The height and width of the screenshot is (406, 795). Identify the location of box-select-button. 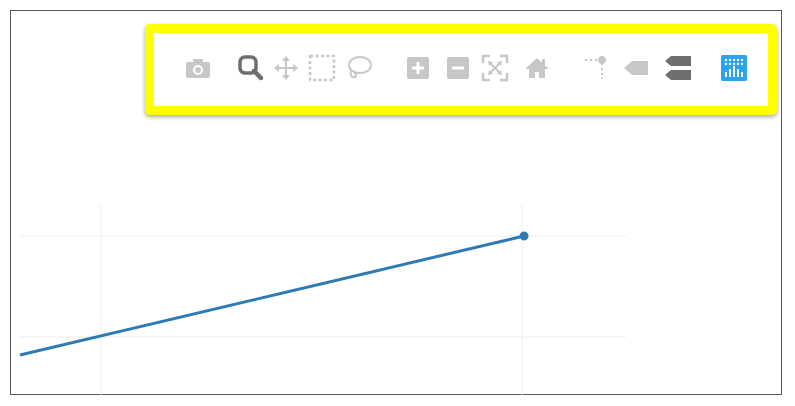
(322, 68).